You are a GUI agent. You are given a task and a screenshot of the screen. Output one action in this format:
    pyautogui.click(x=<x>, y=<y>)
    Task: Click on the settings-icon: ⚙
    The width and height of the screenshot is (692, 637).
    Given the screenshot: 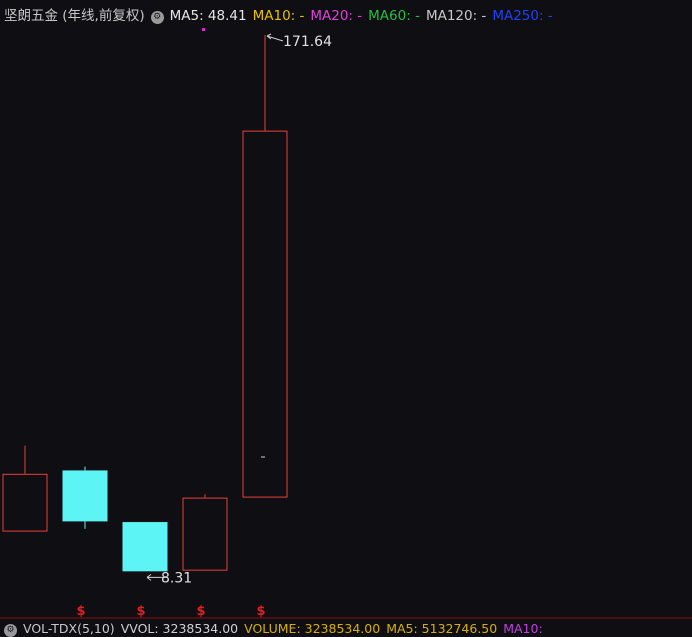 What is the action you would take?
    pyautogui.click(x=157, y=17)
    